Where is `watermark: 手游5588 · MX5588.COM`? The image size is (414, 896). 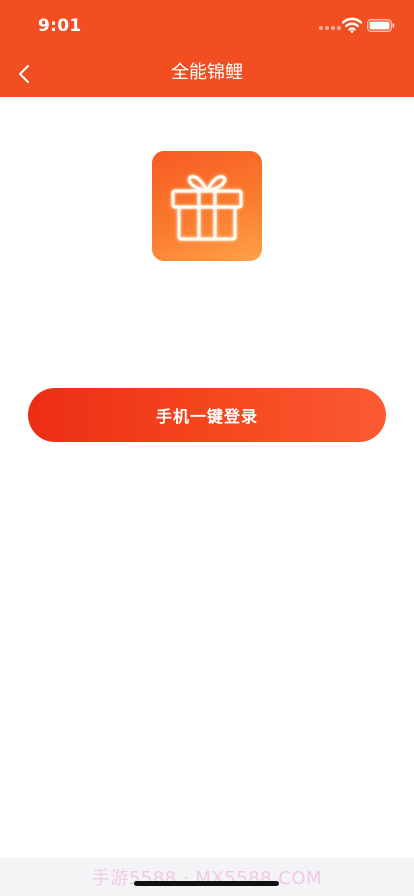 watermark: 手游5588 · MX5588.COM is located at coordinates (207, 878).